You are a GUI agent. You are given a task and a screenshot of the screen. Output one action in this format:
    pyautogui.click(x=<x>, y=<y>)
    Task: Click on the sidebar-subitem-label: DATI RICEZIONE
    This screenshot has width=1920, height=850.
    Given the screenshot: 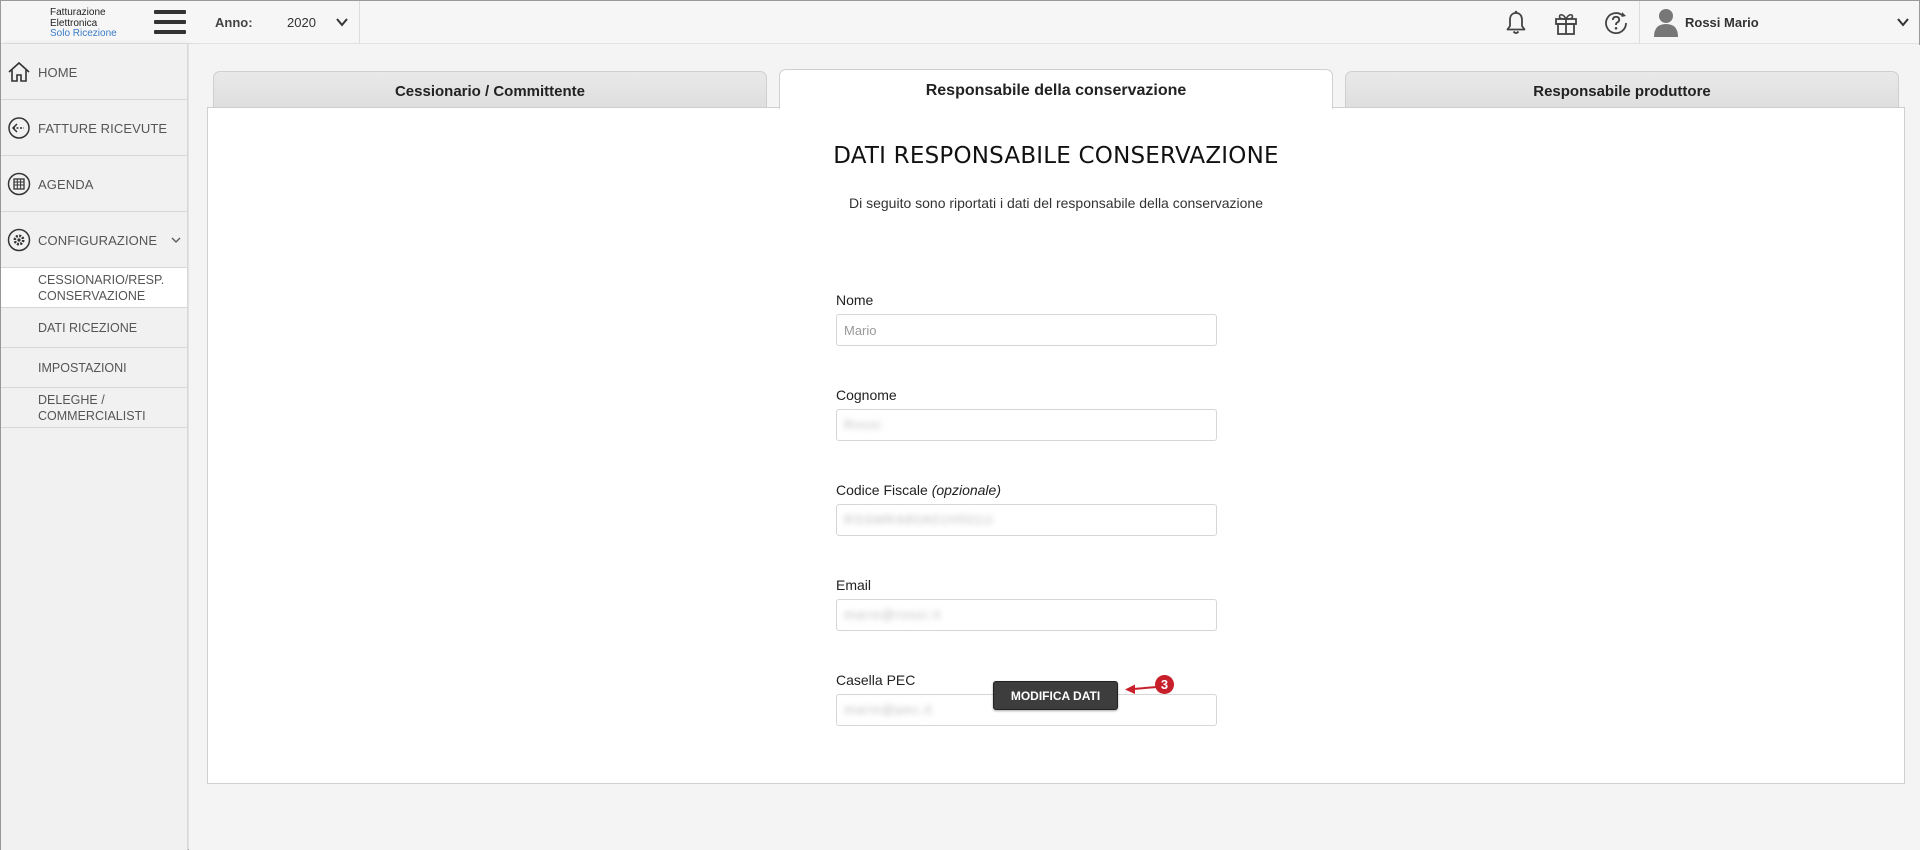 What is the action you would take?
    pyautogui.click(x=88, y=327)
    